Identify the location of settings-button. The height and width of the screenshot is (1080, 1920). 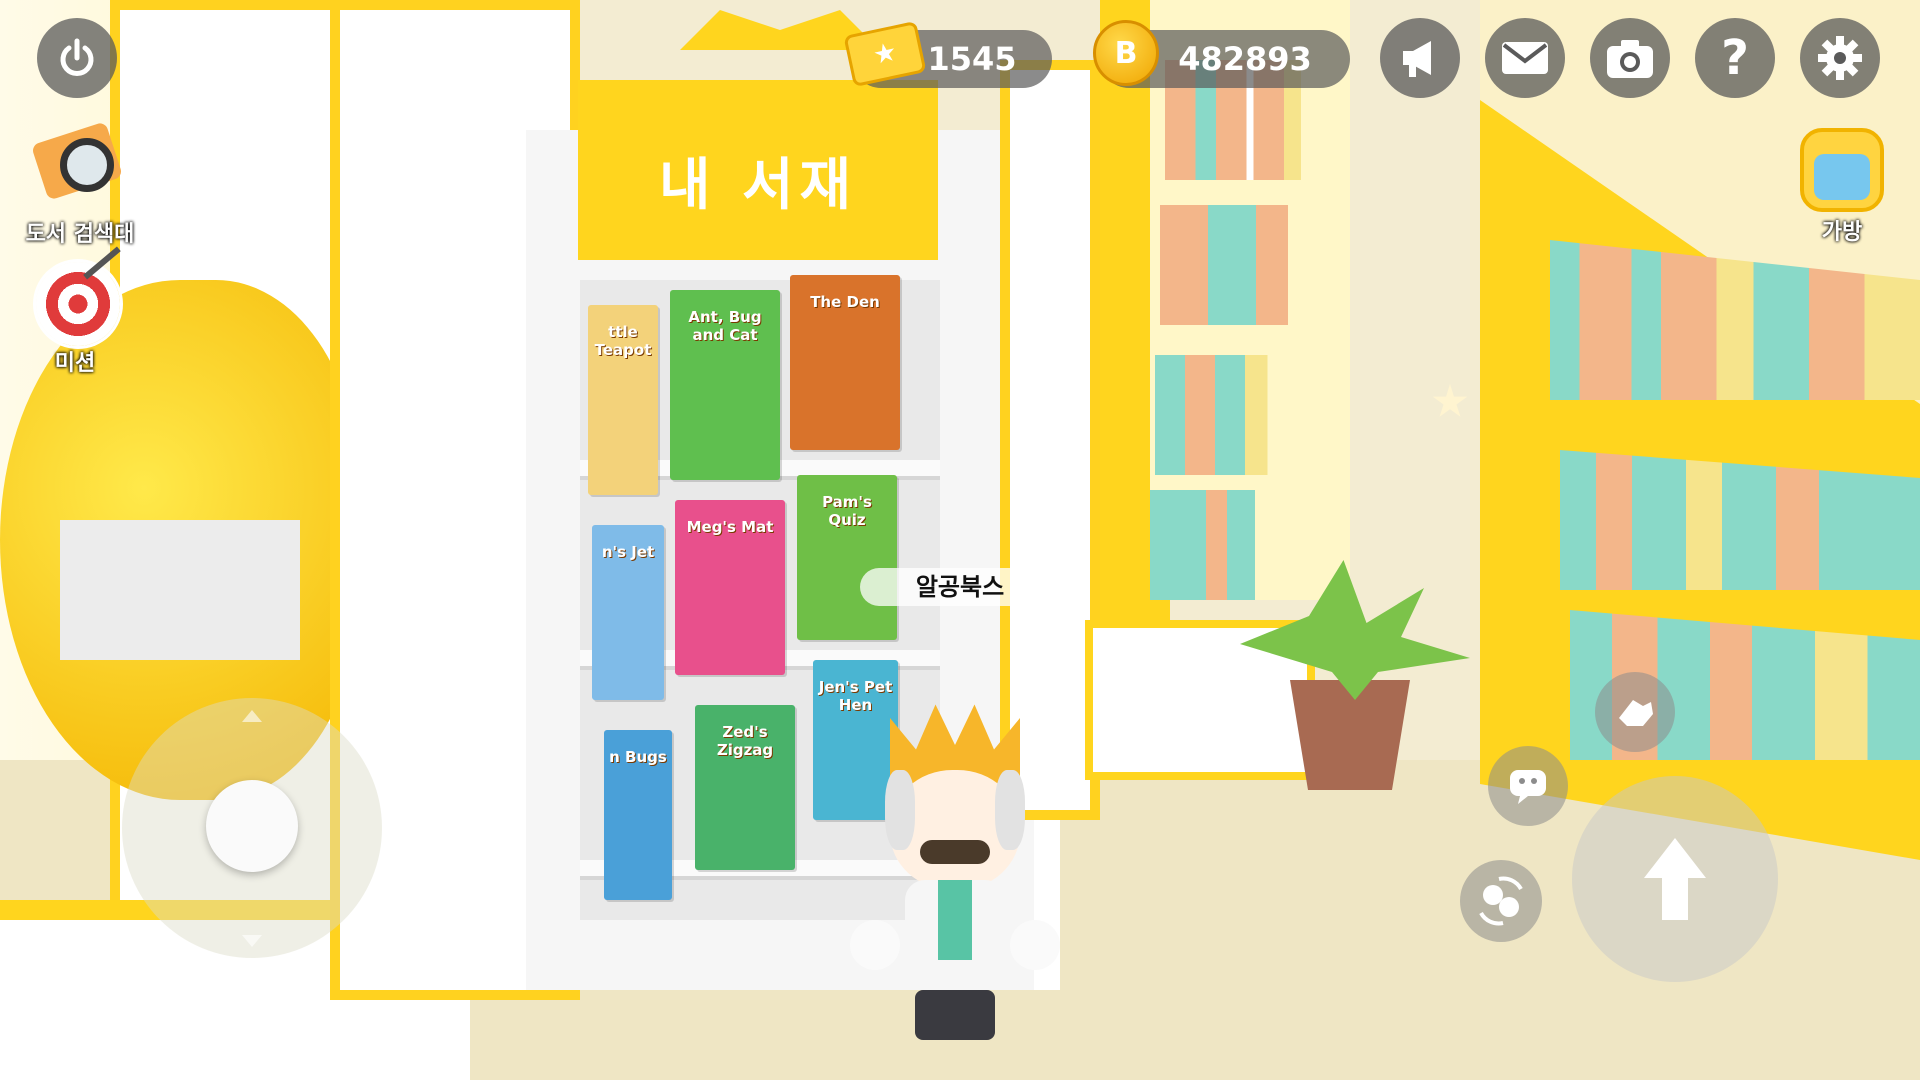
(1840, 58).